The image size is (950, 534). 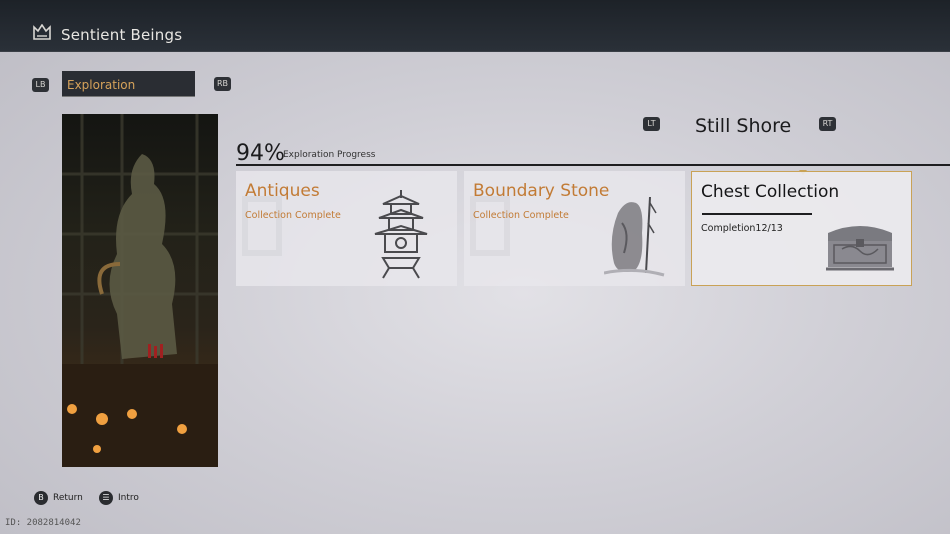 What do you see at coordinates (122, 35) in the screenshot?
I see `page-title: Sentient Beings` at bounding box center [122, 35].